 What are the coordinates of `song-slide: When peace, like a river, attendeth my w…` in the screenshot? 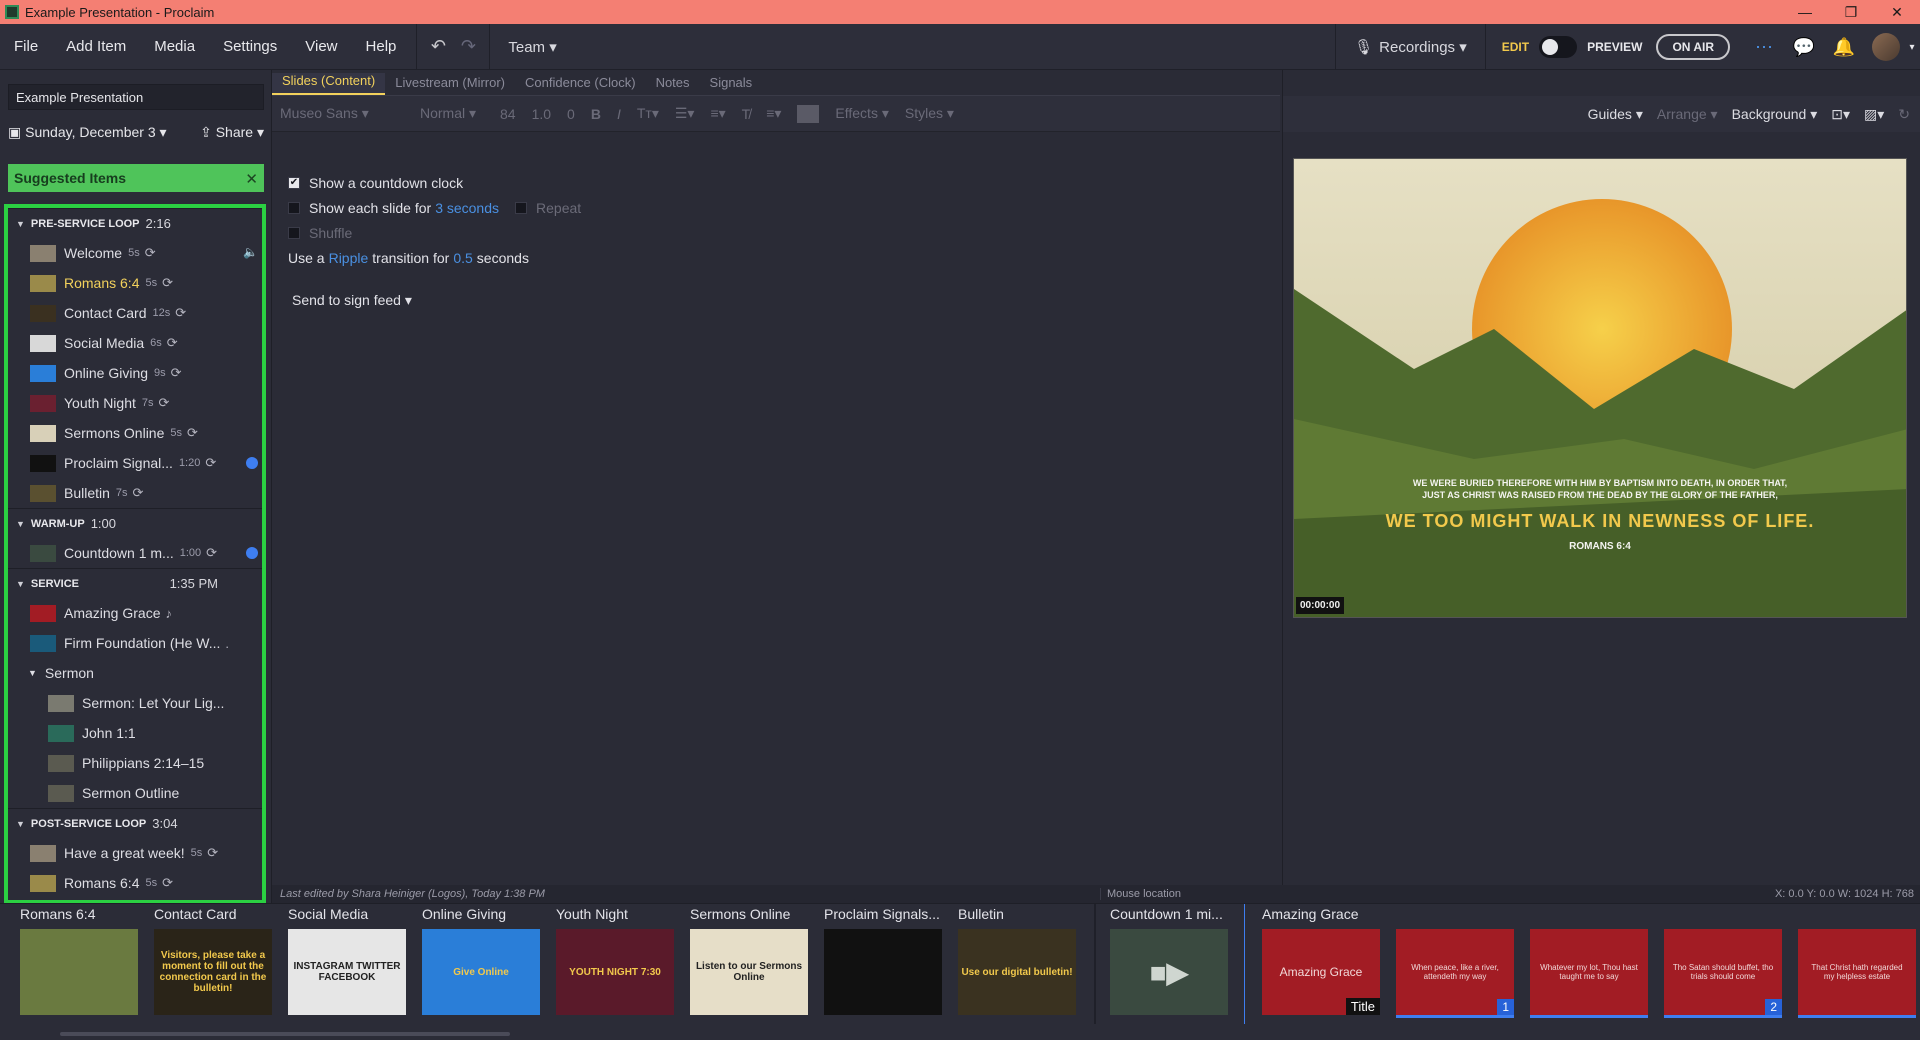 It's located at (1455, 973).